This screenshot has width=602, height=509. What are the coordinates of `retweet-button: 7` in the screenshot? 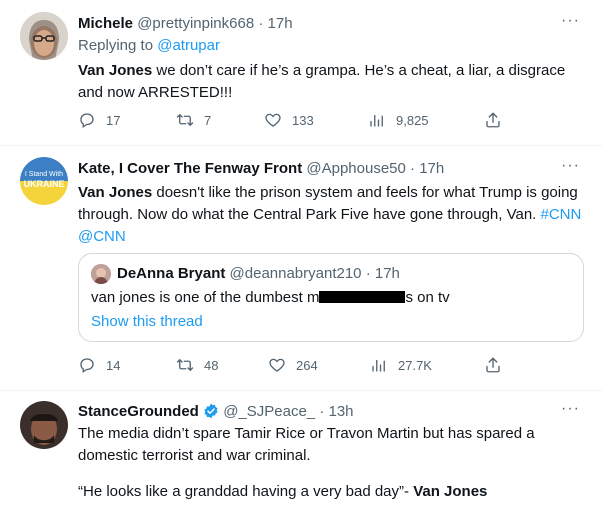 It's located at (193, 120).